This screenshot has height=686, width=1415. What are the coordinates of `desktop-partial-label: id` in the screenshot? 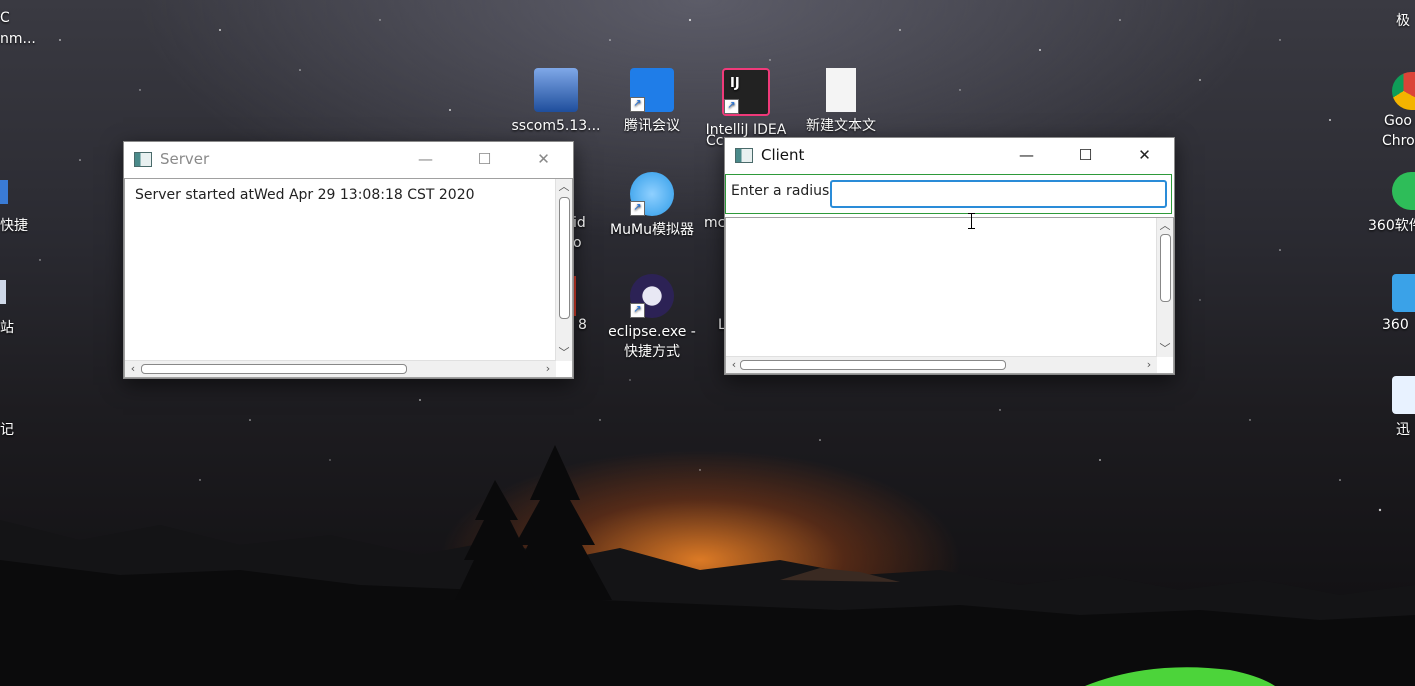 It's located at (579, 223).